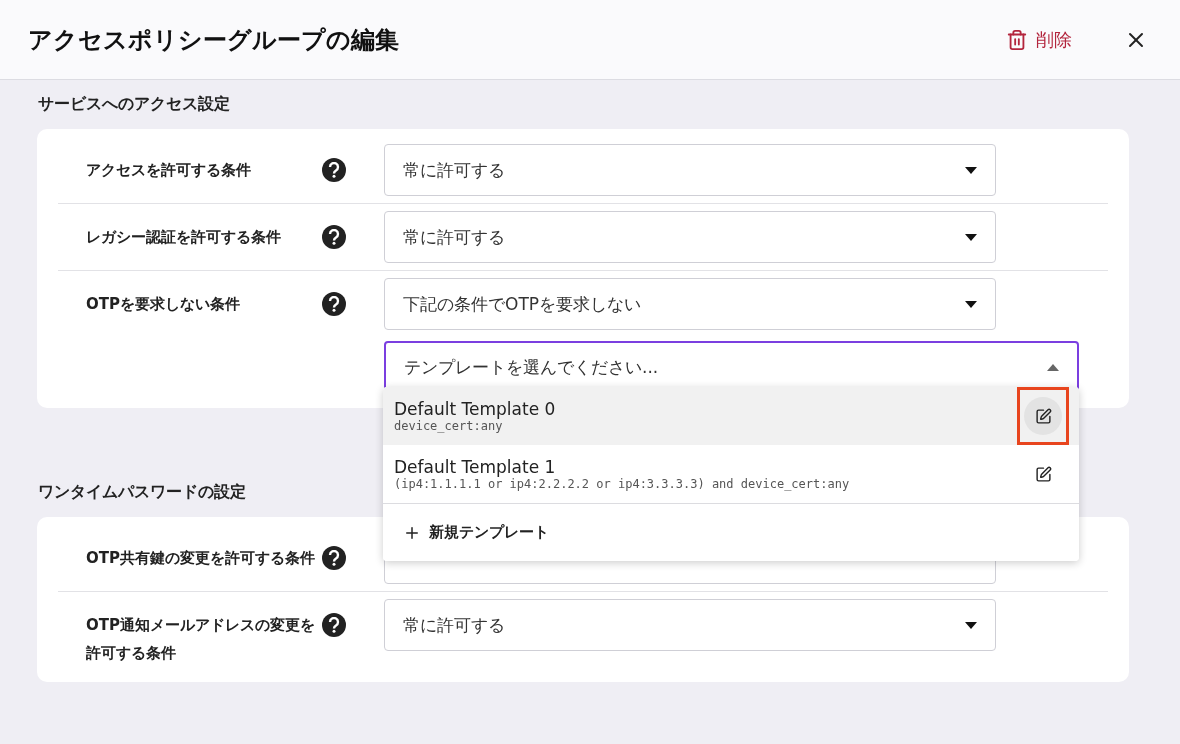 This screenshot has width=1180, height=744. Describe the element at coordinates (622, 484) in the screenshot. I see `template-condition: (ip4:1.1.1.1 or ip4:2.2.2.2 or ip4:3.3.3.3) and device_cert:any` at that location.